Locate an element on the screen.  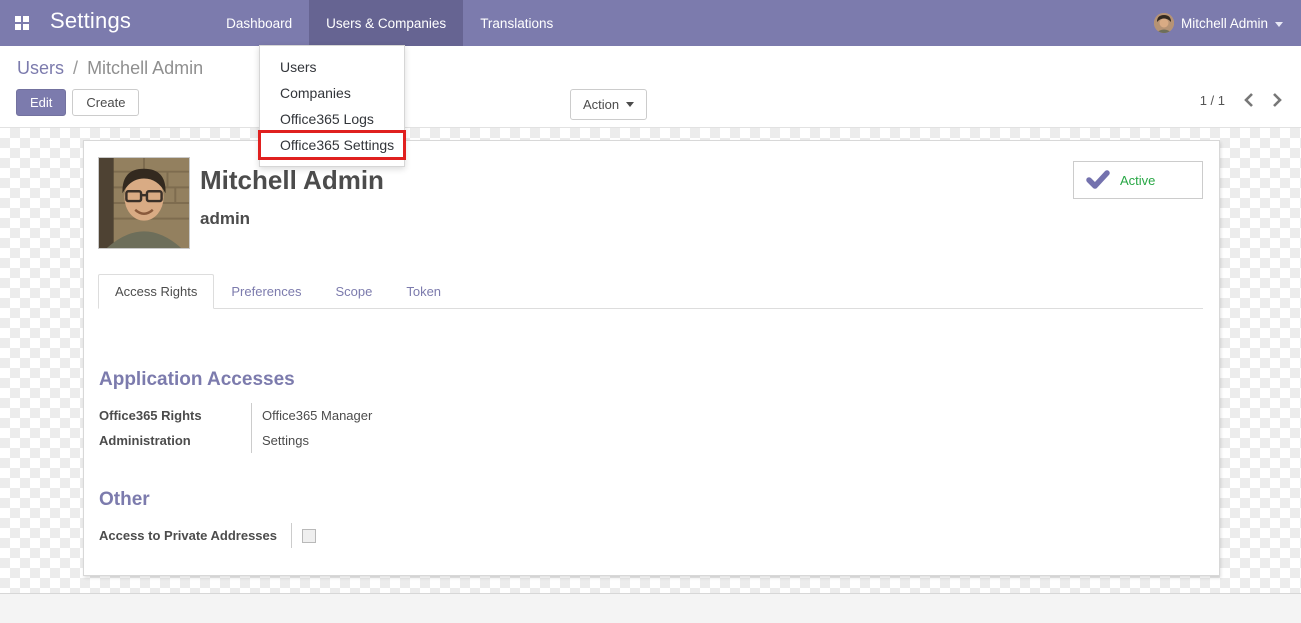
active-status-label: Active is located at coordinates (1138, 180).